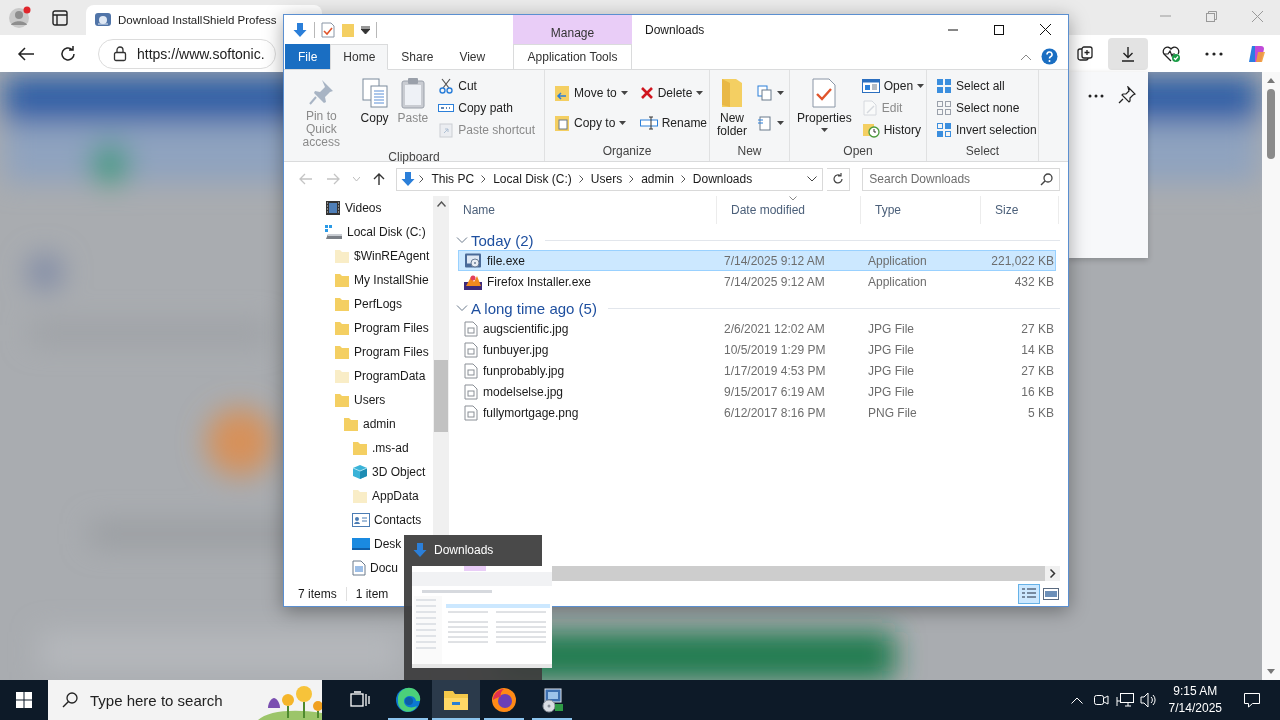 This screenshot has height=720, width=1280. I want to click on tree-item: Contacts, so click(358, 520).